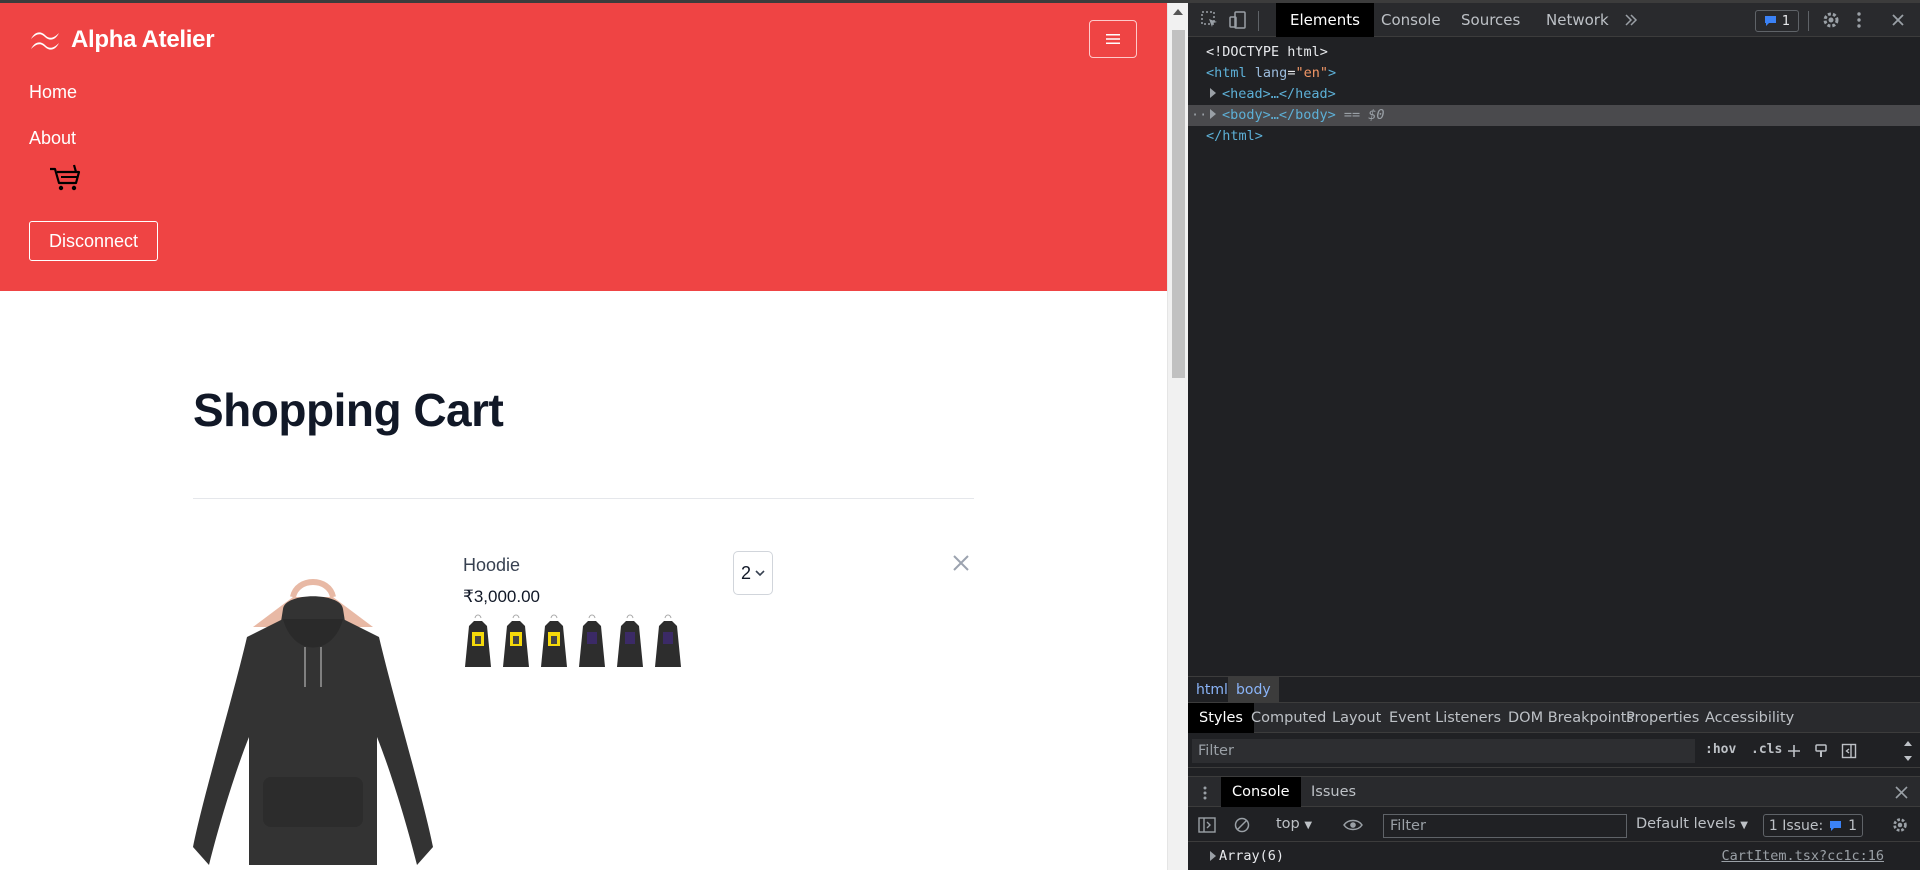 This screenshot has height=870, width=1920. Describe the element at coordinates (1443, 751) in the screenshot. I see `styles-filter-input: Filter` at that location.